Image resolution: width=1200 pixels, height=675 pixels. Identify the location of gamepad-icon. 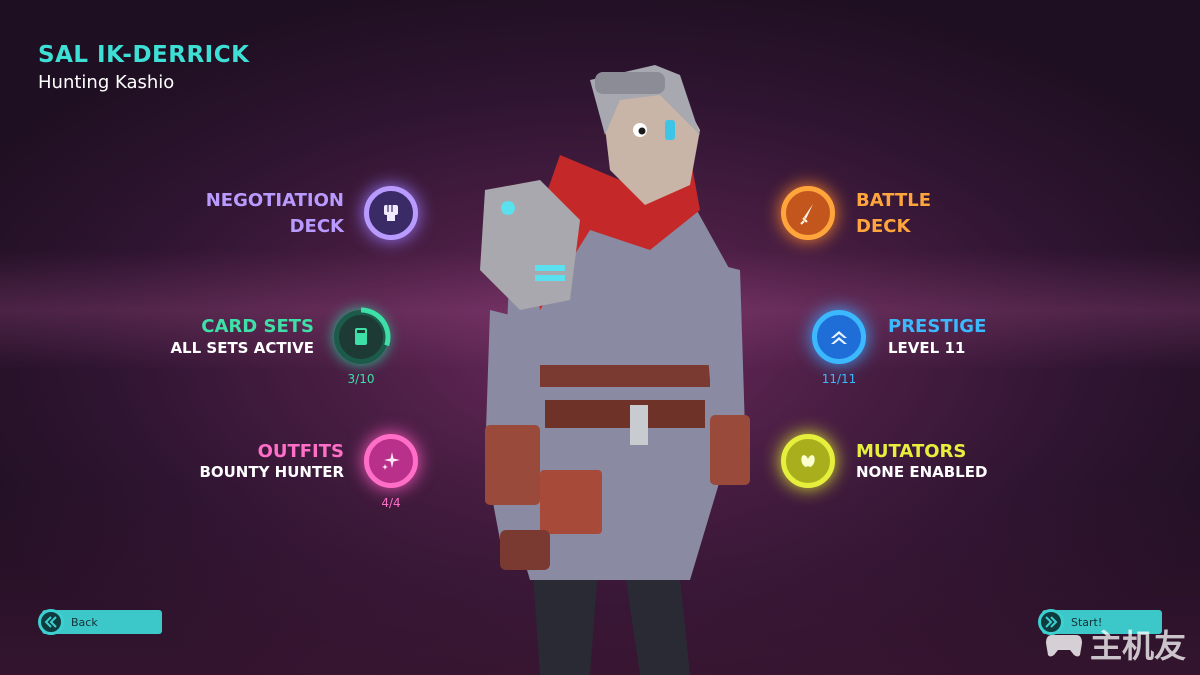
(1063, 646).